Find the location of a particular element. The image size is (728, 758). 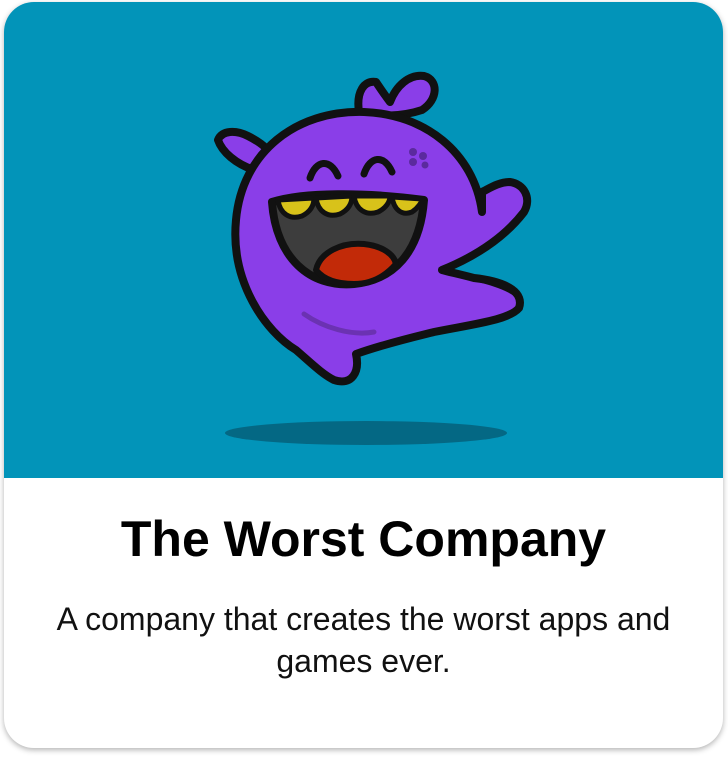

mascot-shadow is located at coordinates (366, 433).